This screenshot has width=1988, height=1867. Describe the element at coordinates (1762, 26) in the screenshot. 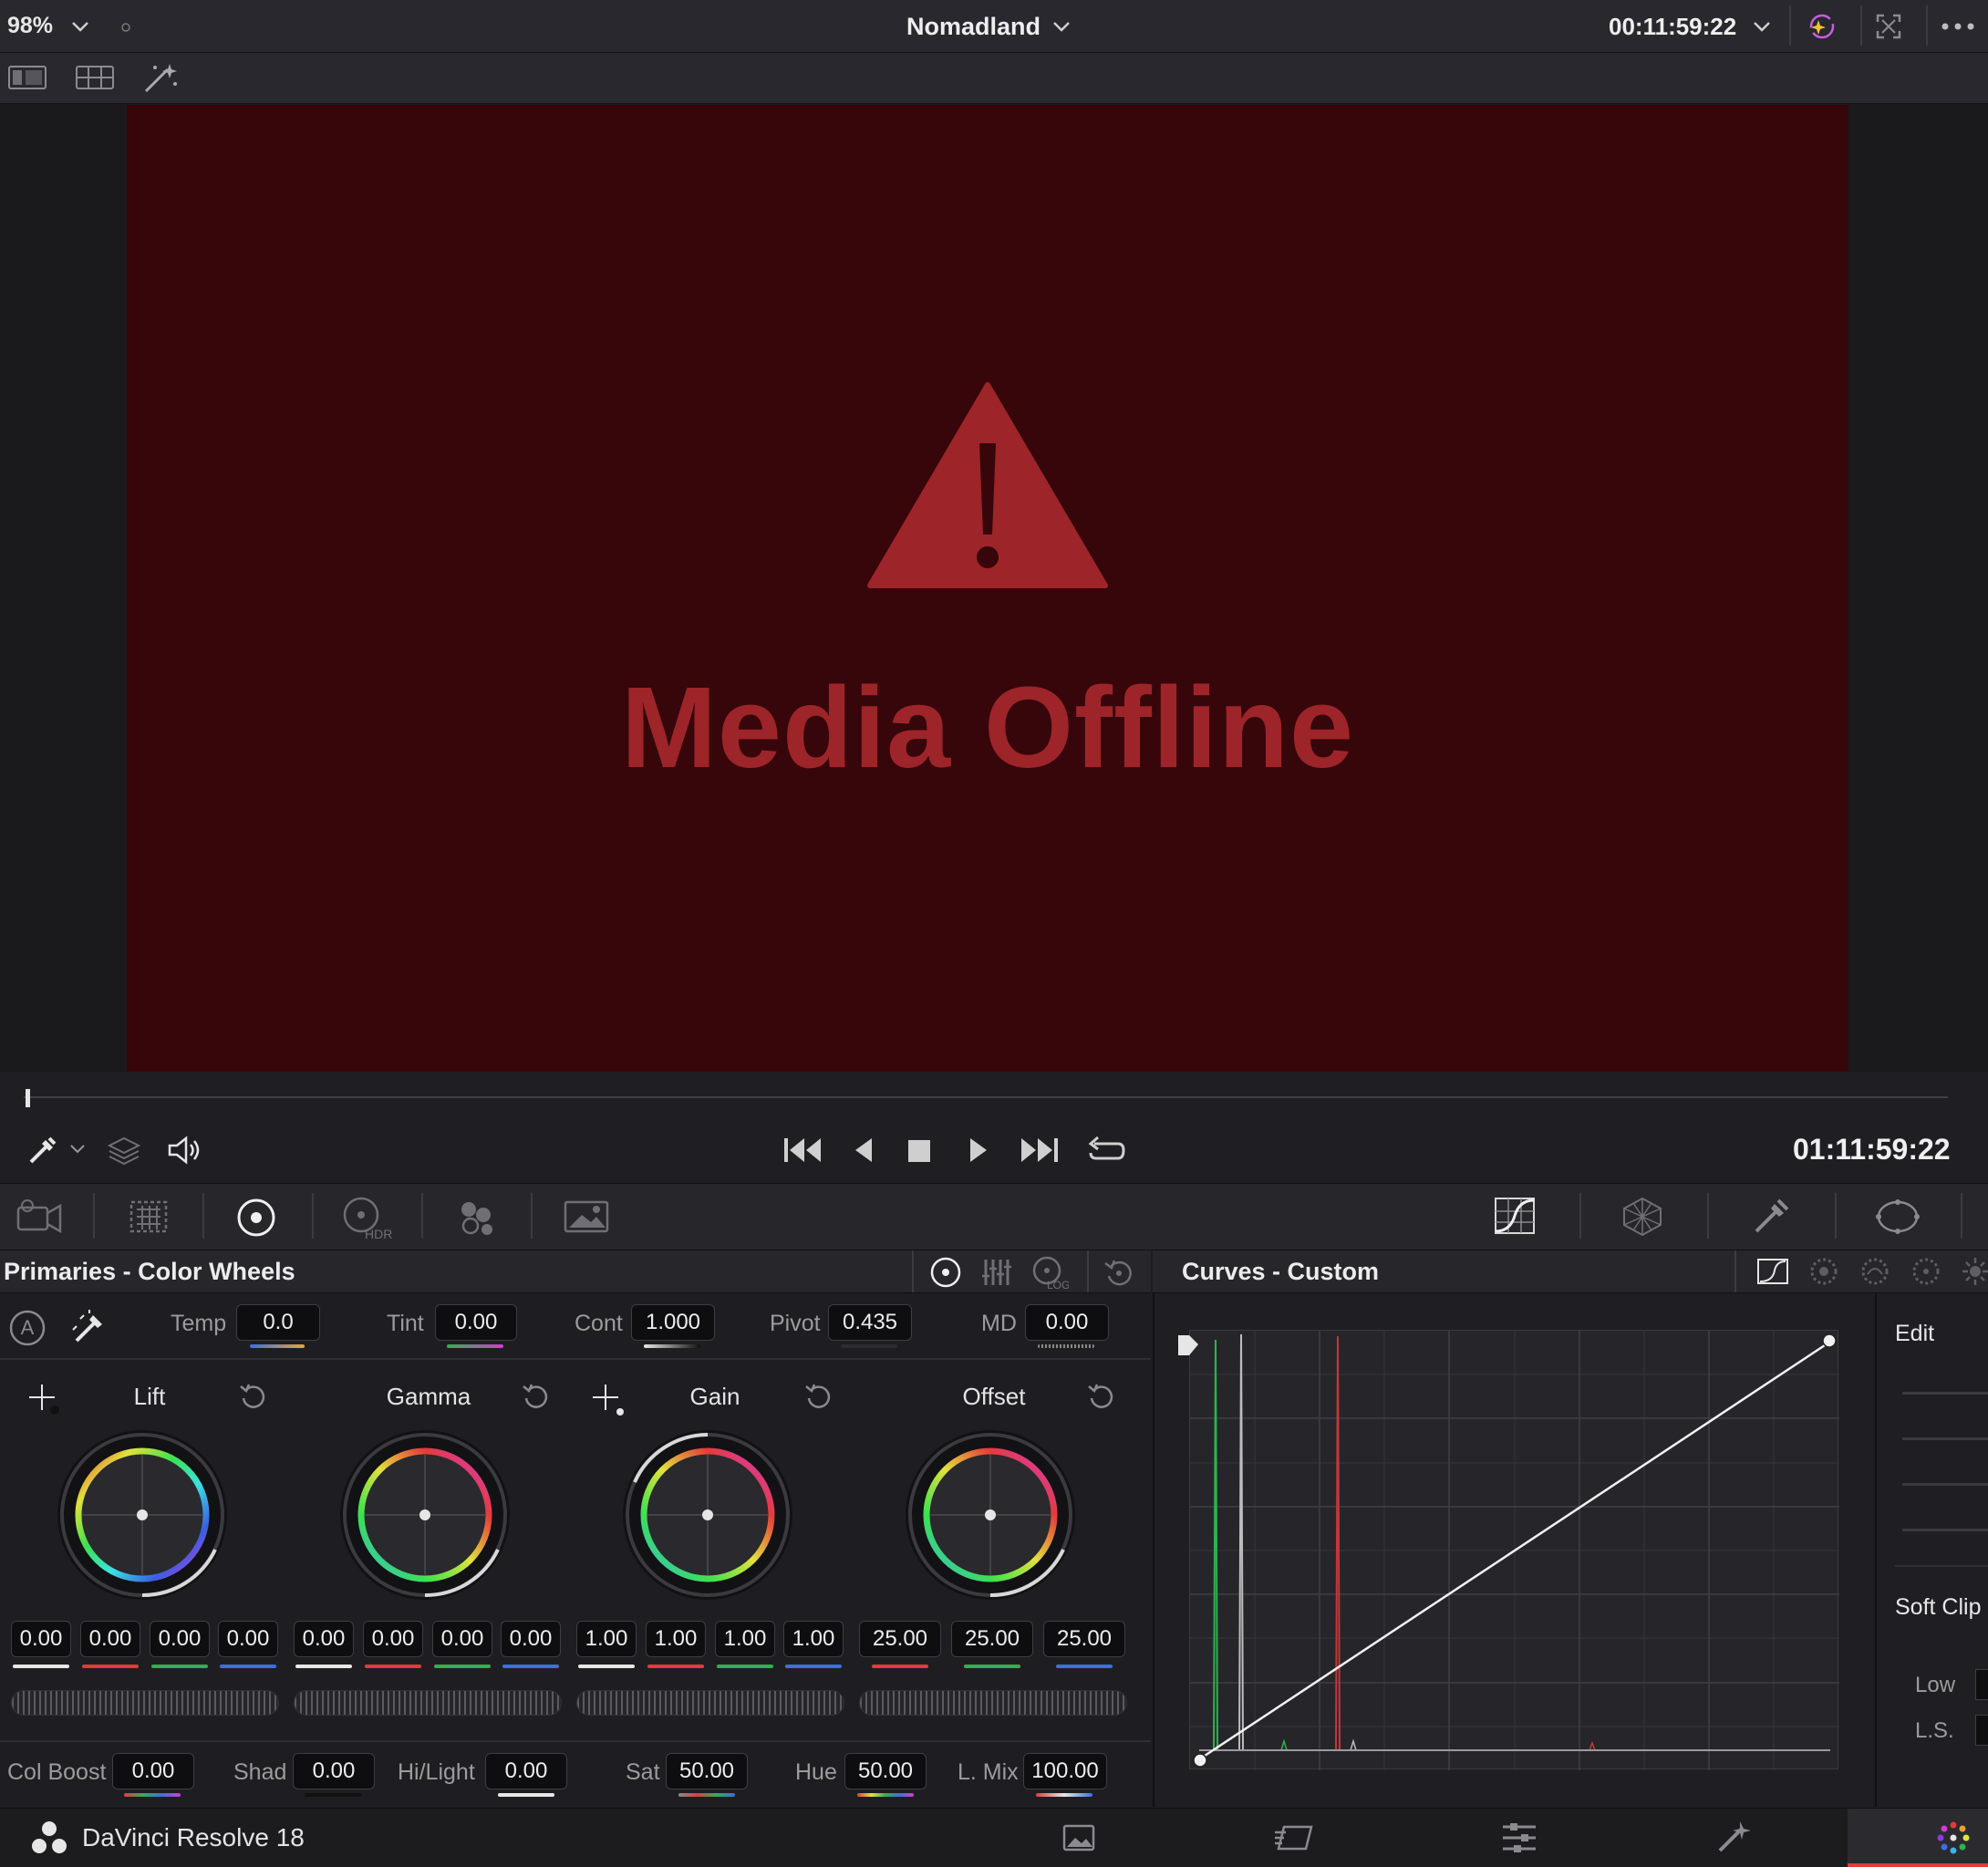

I see `timecode-chevron-down-icon` at that location.